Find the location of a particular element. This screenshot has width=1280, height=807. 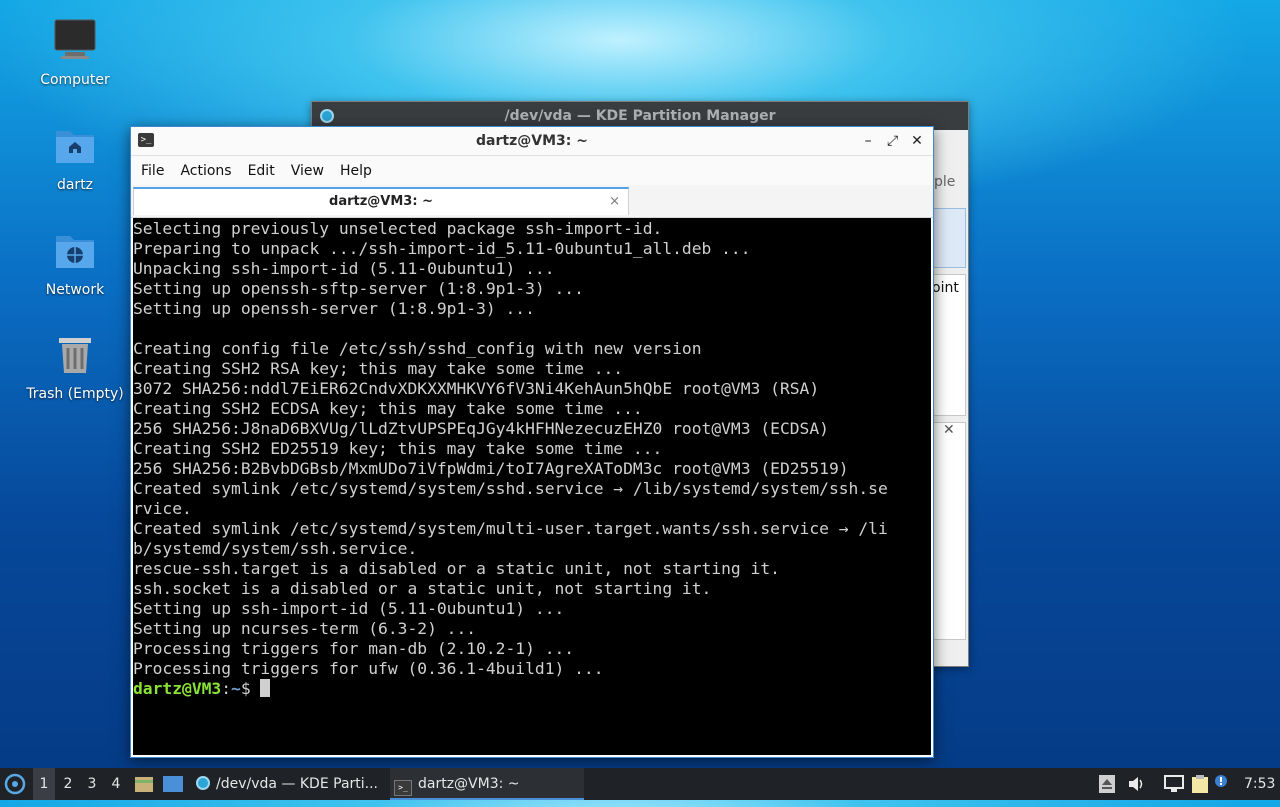

menu-help: Help is located at coordinates (356, 171).